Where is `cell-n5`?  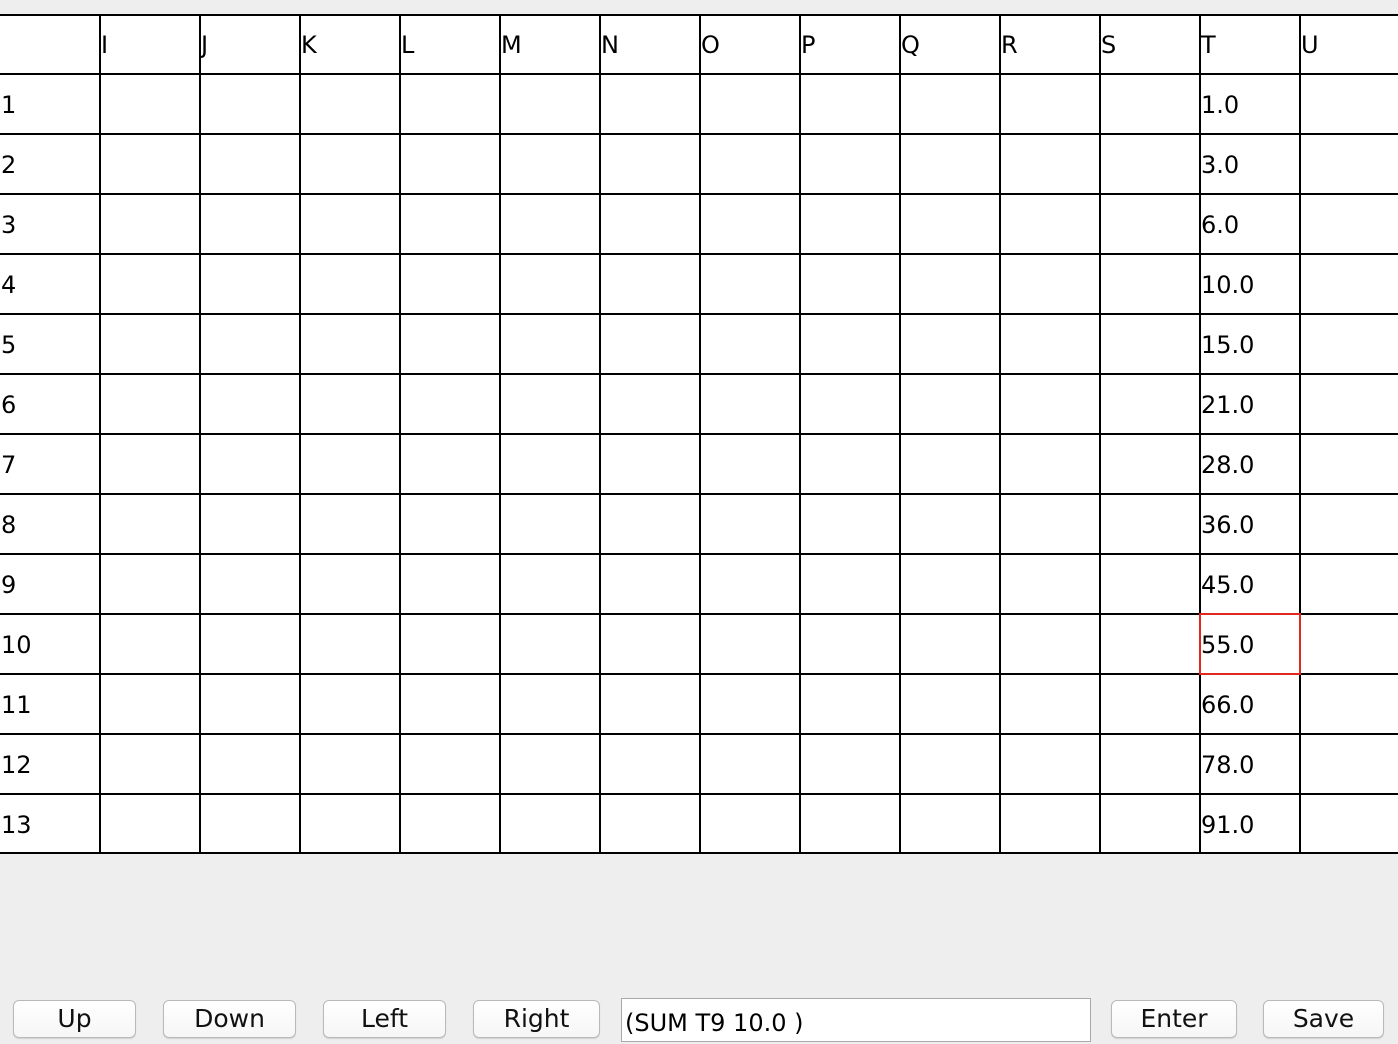
cell-n5 is located at coordinates (650, 344).